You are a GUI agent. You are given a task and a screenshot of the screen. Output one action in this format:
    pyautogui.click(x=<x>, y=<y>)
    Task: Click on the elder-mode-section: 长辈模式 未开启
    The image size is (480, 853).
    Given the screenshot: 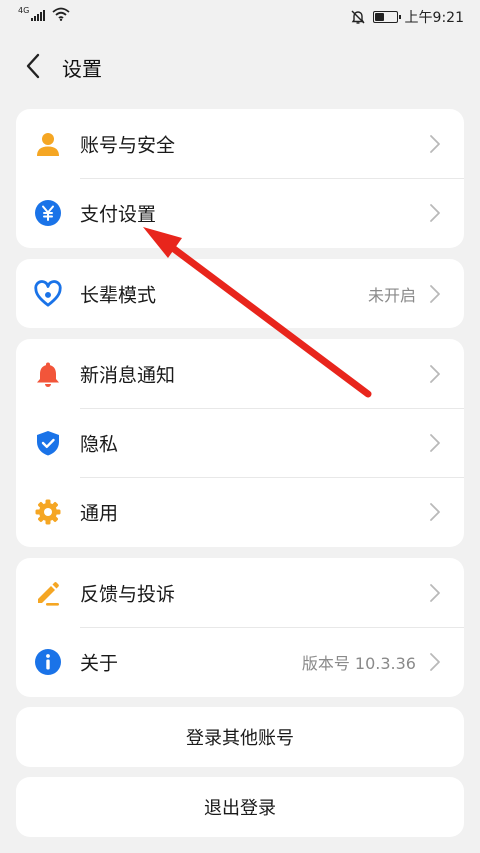 What is the action you would take?
    pyautogui.click(x=240, y=293)
    